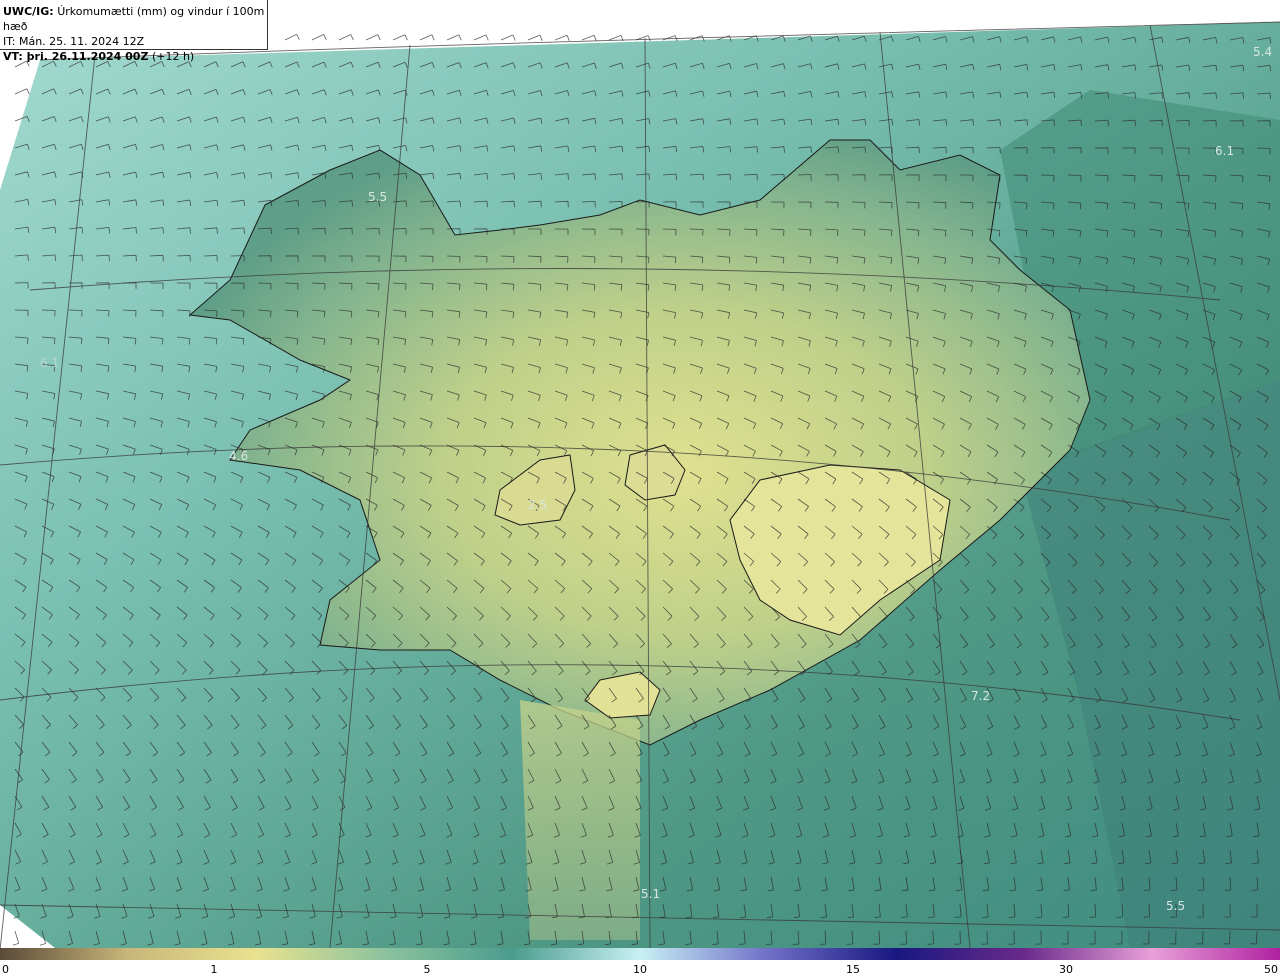 The image size is (1280, 978). What do you see at coordinates (853, 969) in the screenshot?
I see `colorbar-tick: 15` at bounding box center [853, 969].